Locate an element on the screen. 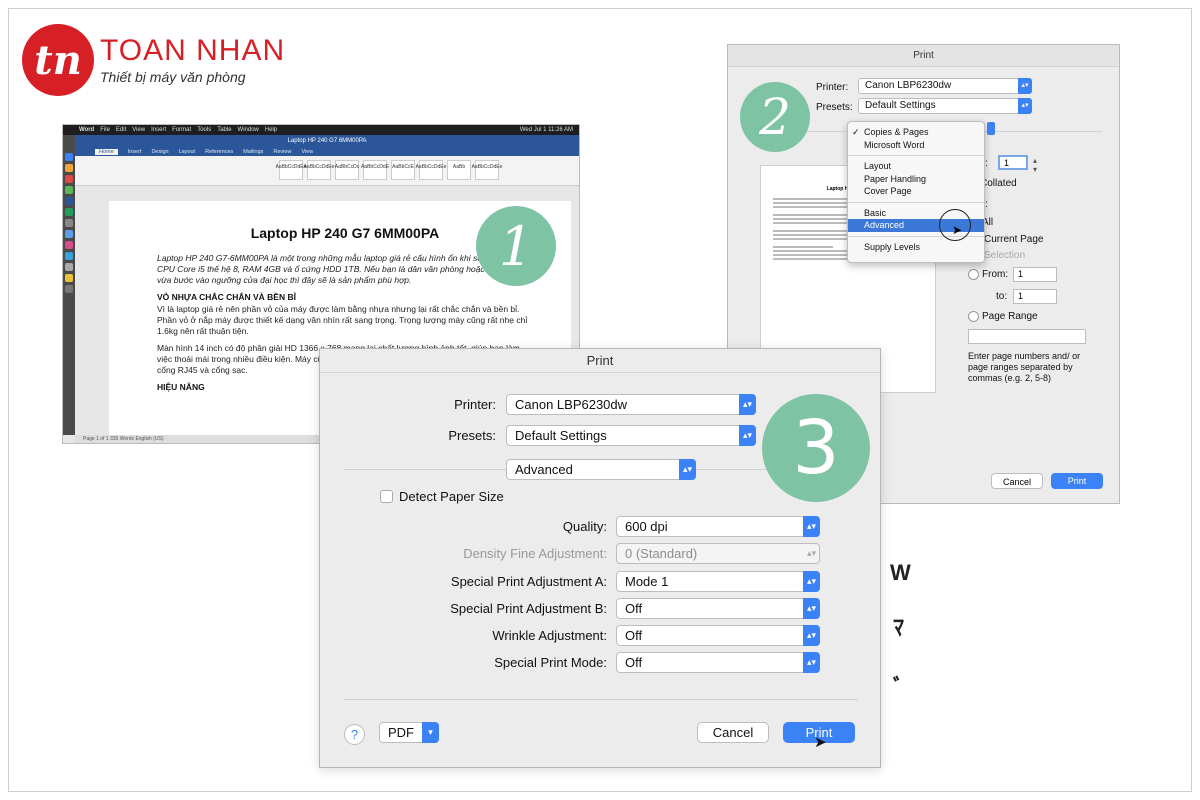  to-field: 1 is located at coordinates (1035, 296).